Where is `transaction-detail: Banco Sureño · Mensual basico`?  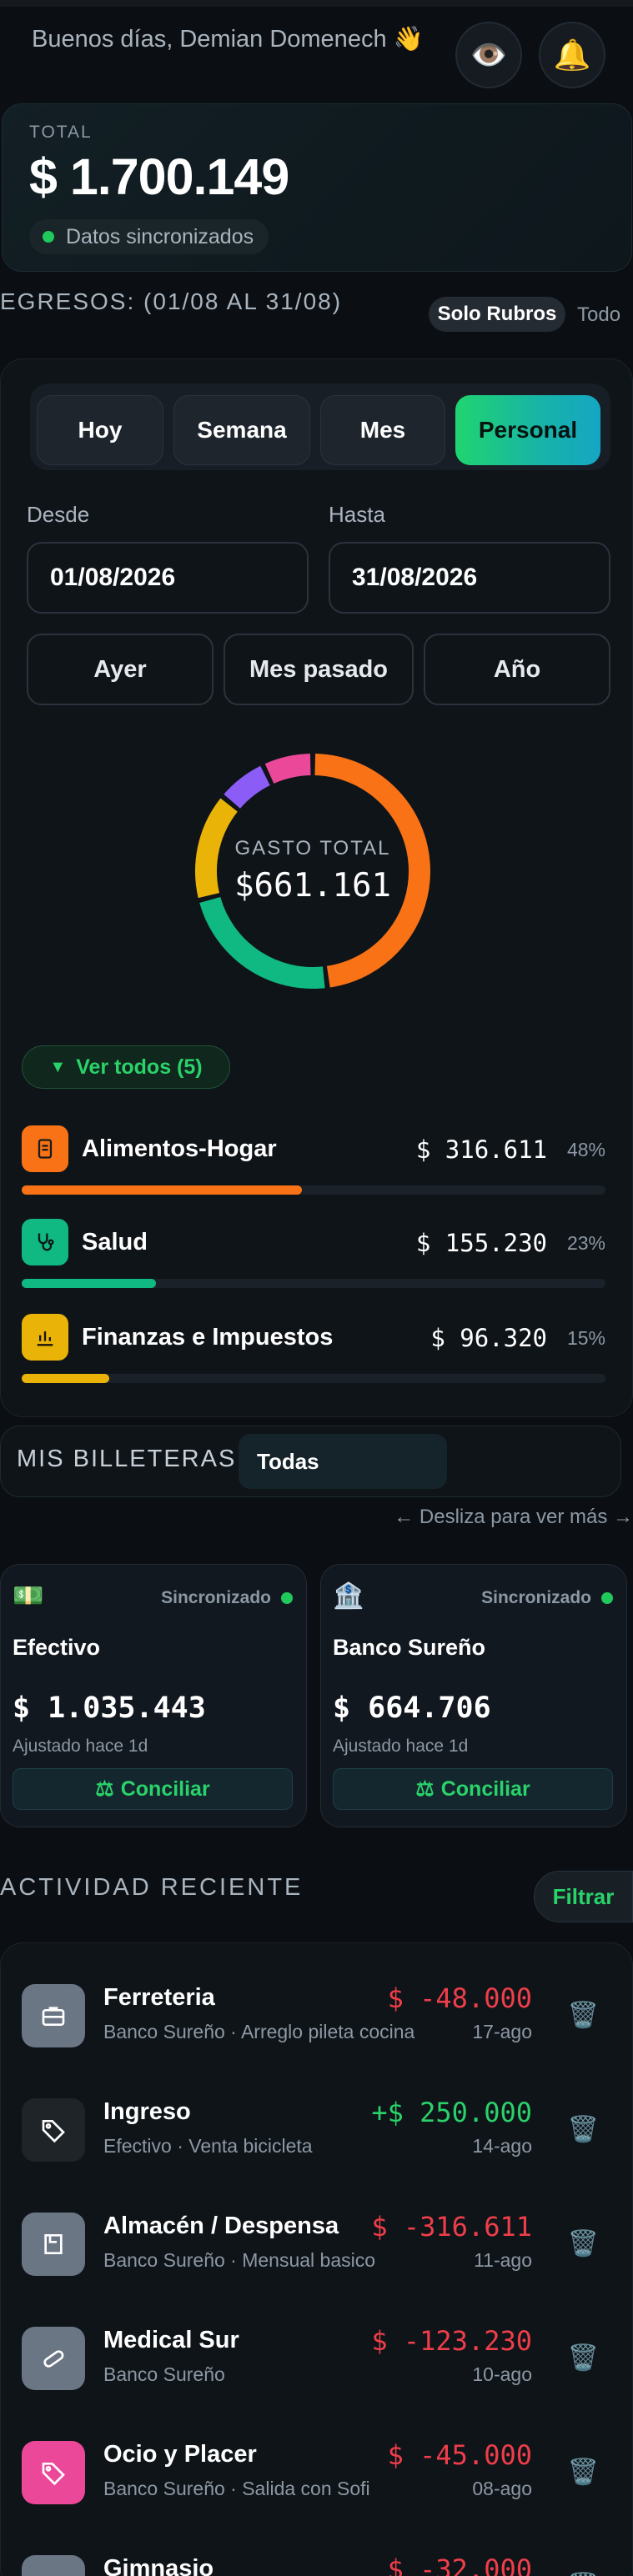
transaction-detail: Banco Sureño · Mensual basico is located at coordinates (239, 2260).